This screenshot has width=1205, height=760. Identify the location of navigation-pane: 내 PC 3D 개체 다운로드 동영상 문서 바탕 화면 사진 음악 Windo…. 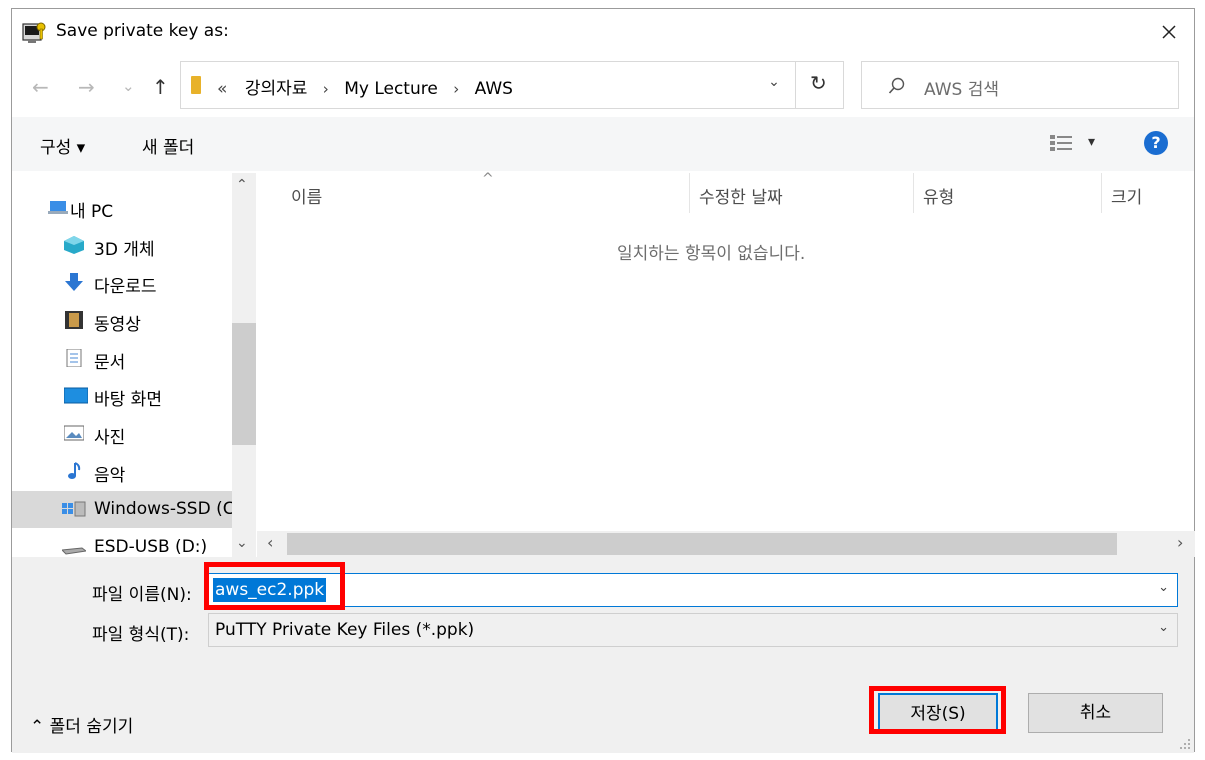
(134, 365).